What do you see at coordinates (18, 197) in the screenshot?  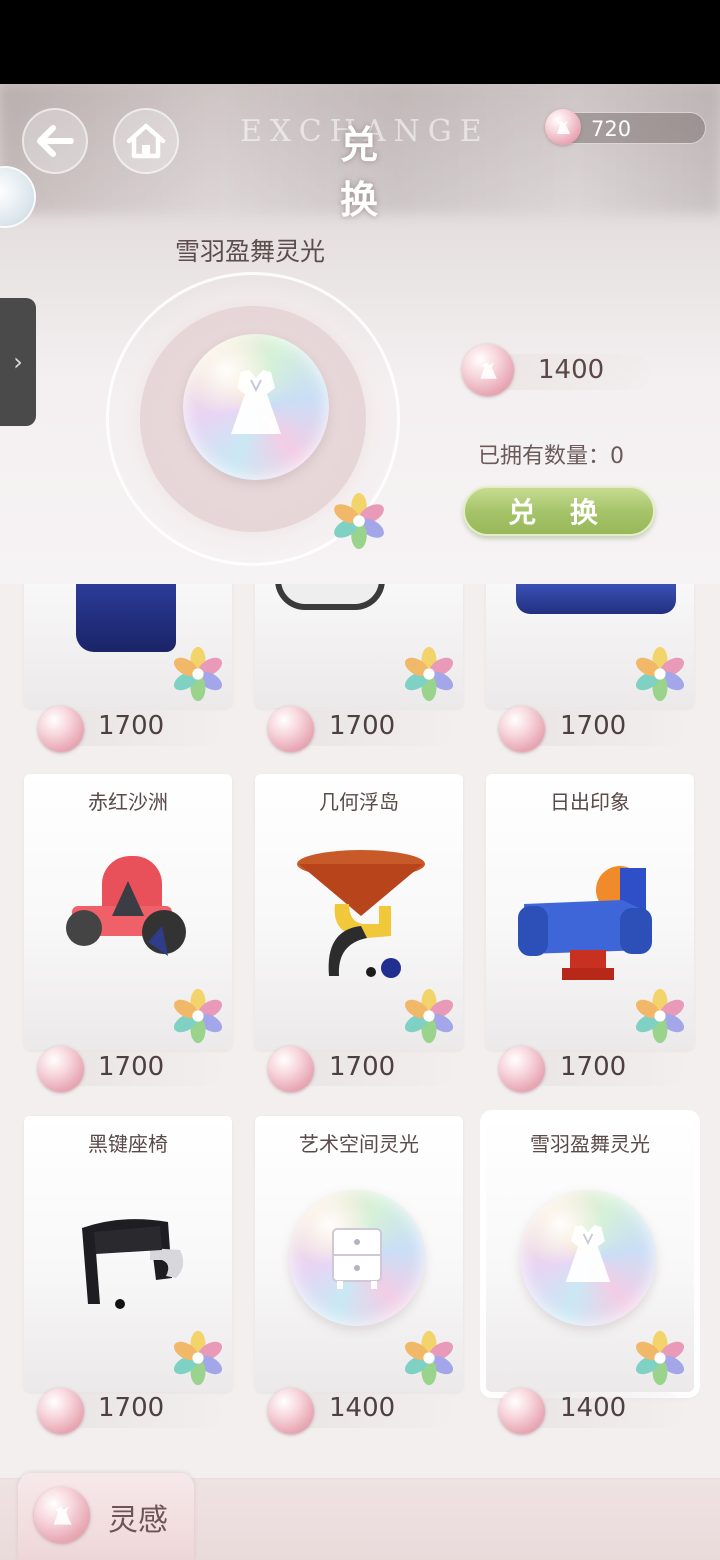 I see `side-expand-orb` at bounding box center [18, 197].